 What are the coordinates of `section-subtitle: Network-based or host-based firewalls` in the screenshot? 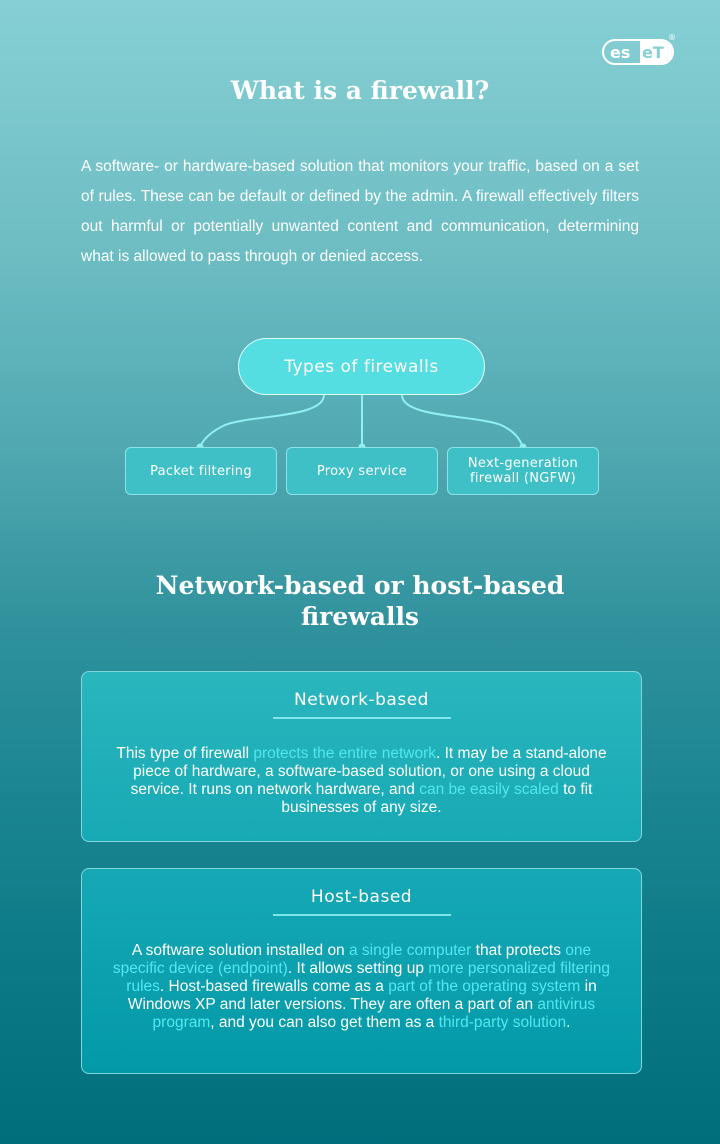 It's located at (360, 601).